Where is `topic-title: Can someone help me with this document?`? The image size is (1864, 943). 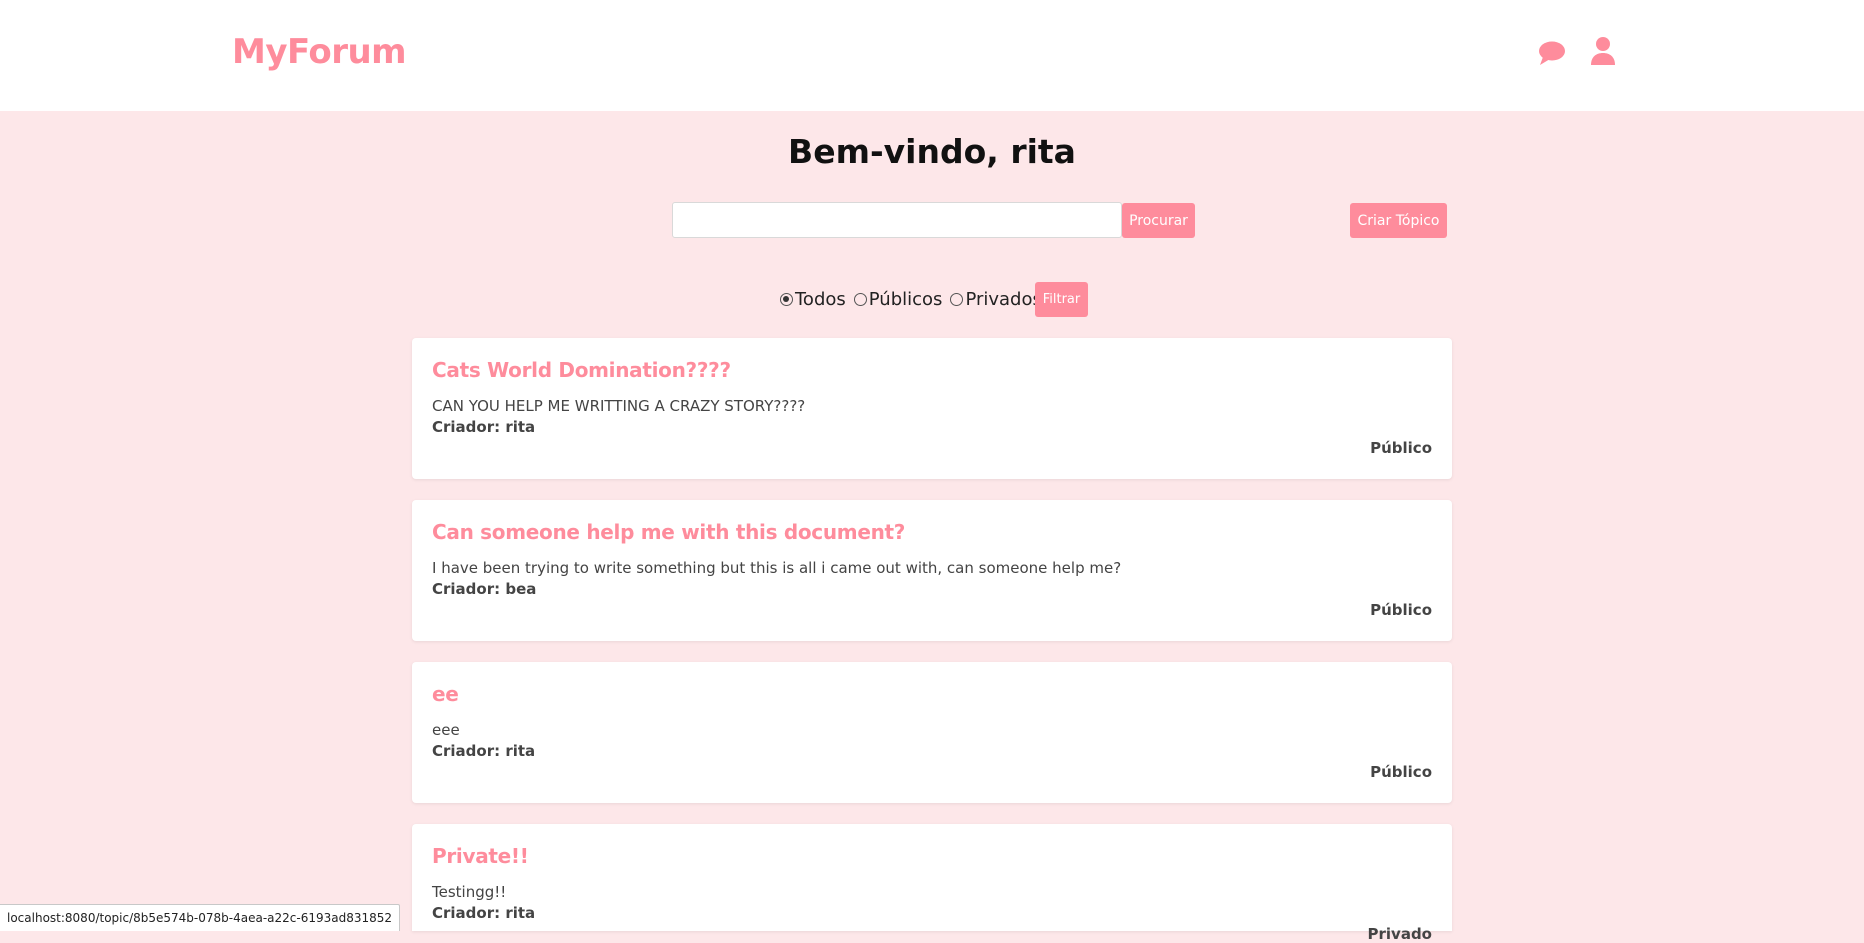
topic-title: Can someone help me with this document? is located at coordinates (668, 532).